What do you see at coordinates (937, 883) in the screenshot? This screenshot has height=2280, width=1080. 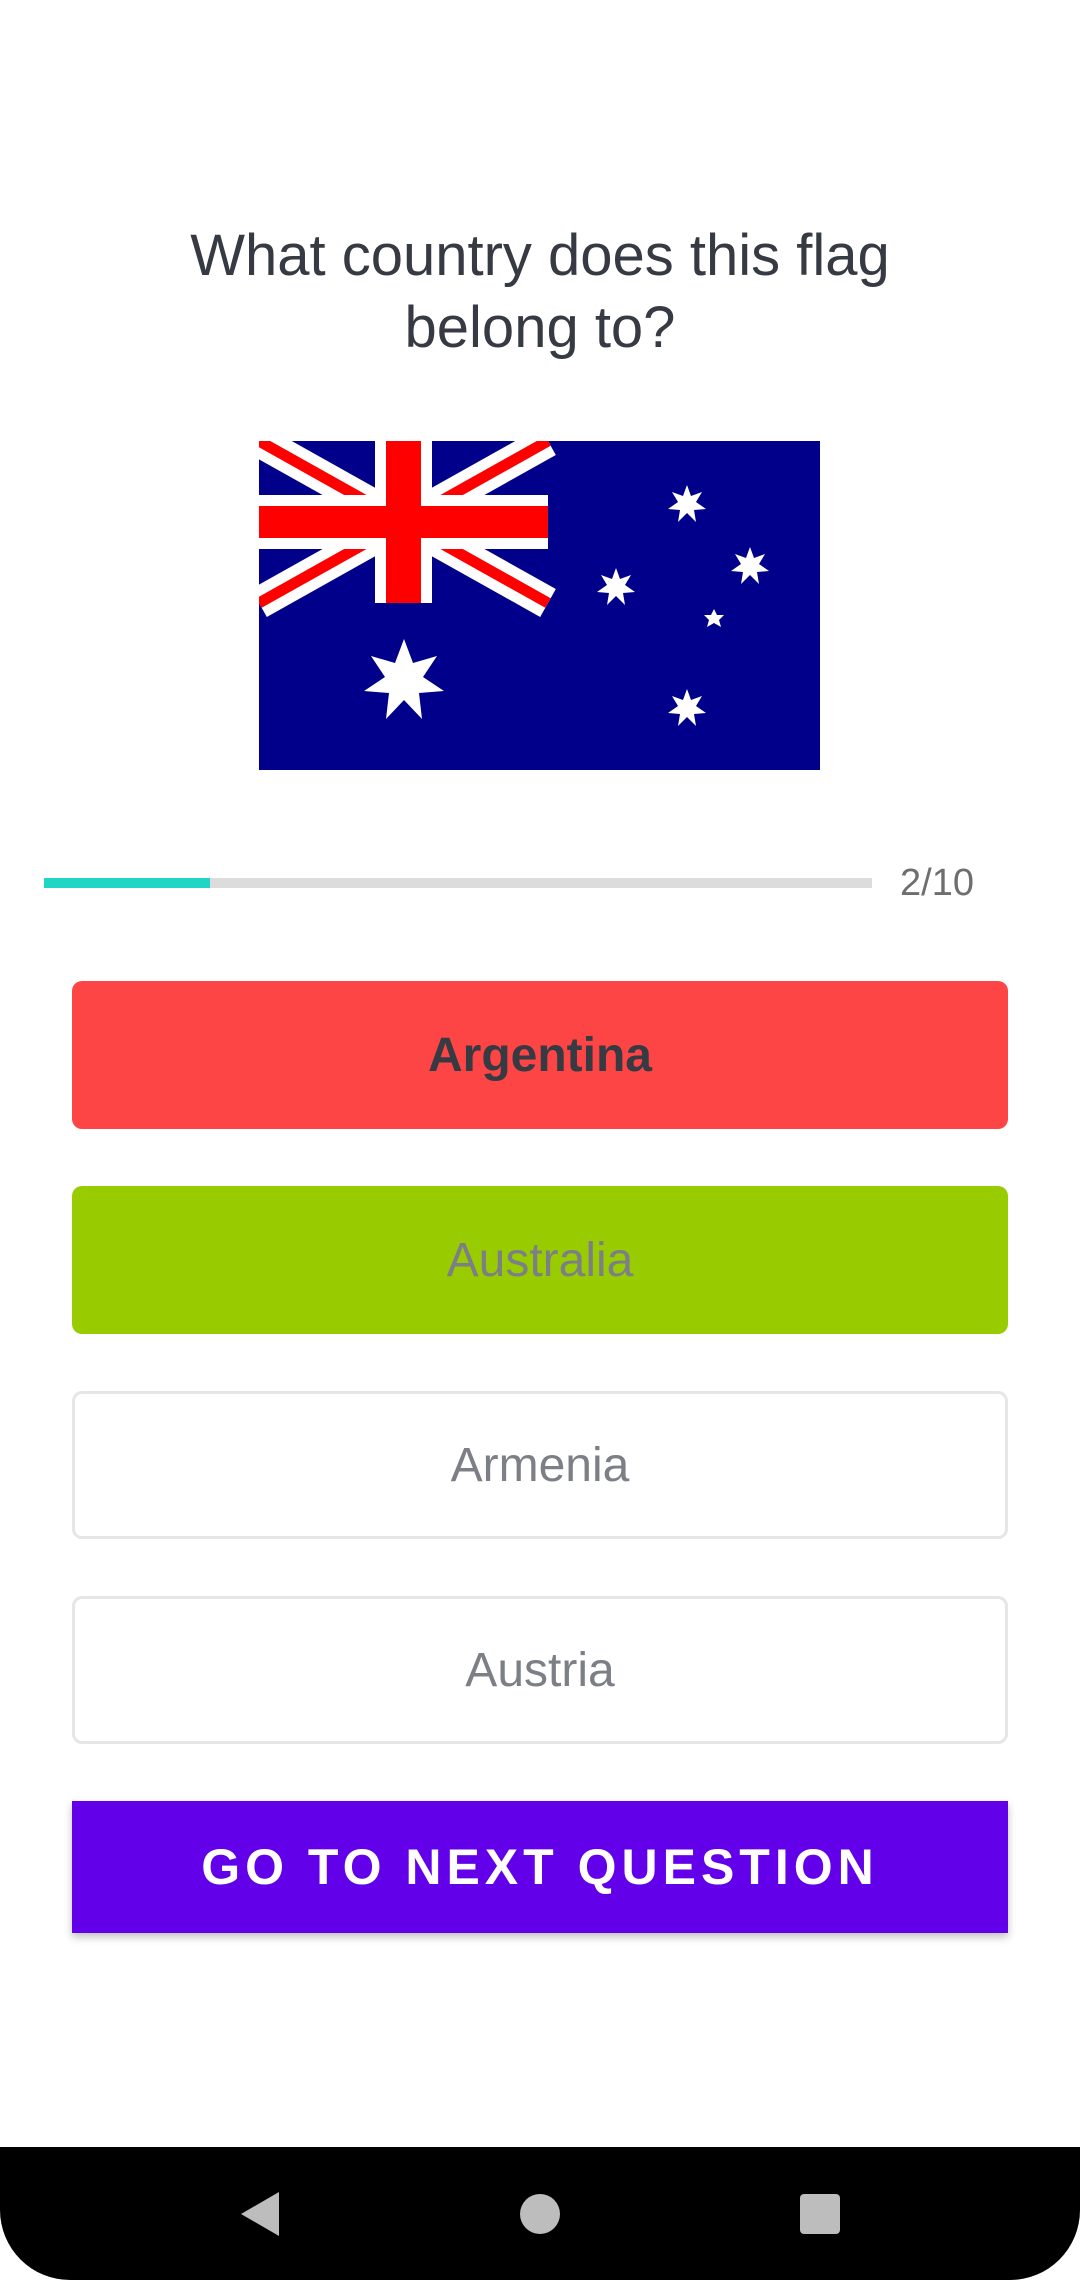 I see `progress-count: 2/10` at bounding box center [937, 883].